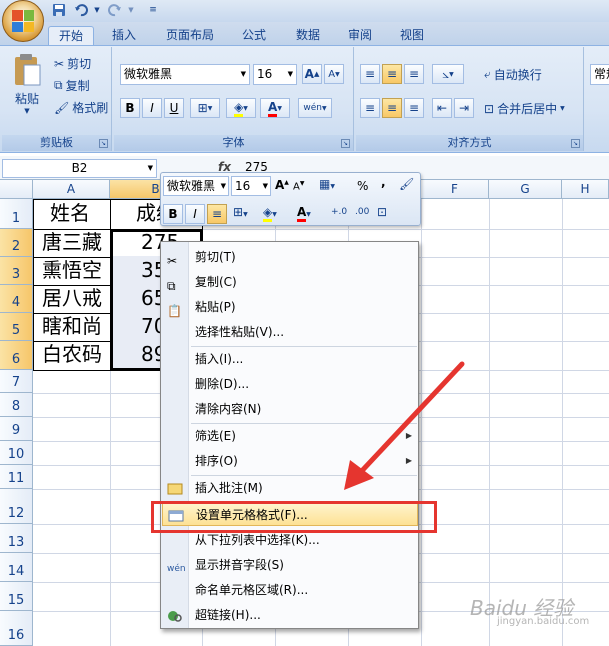 The width and height of the screenshot is (609, 646). What do you see at coordinates (442, 108) in the screenshot?
I see `decrease-indent-icon: ⇤` at bounding box center [442, 108].